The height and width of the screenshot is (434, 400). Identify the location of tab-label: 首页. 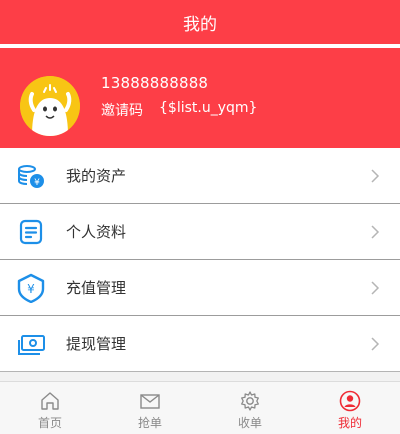
(49, 423).